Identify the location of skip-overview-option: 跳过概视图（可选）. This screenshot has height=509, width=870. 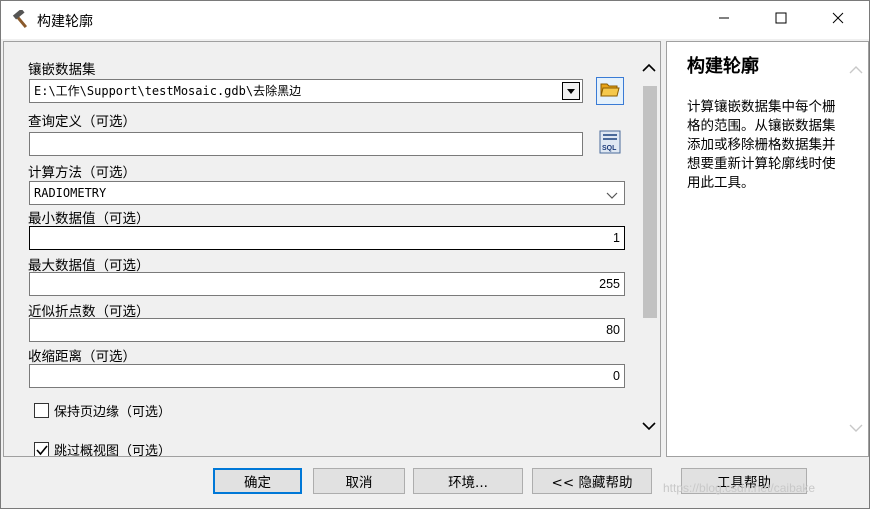
(103, 448).